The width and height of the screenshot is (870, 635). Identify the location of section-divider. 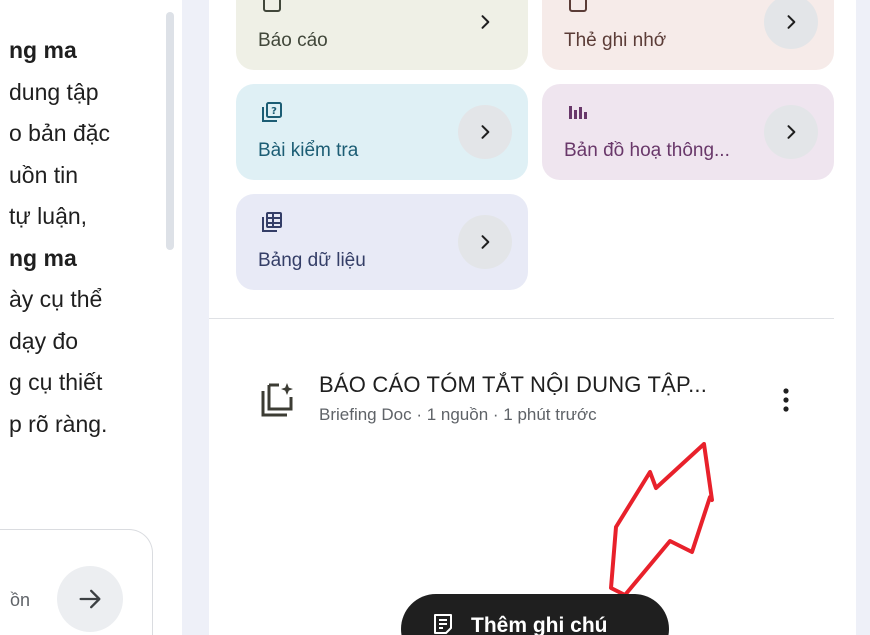
(521, 318).